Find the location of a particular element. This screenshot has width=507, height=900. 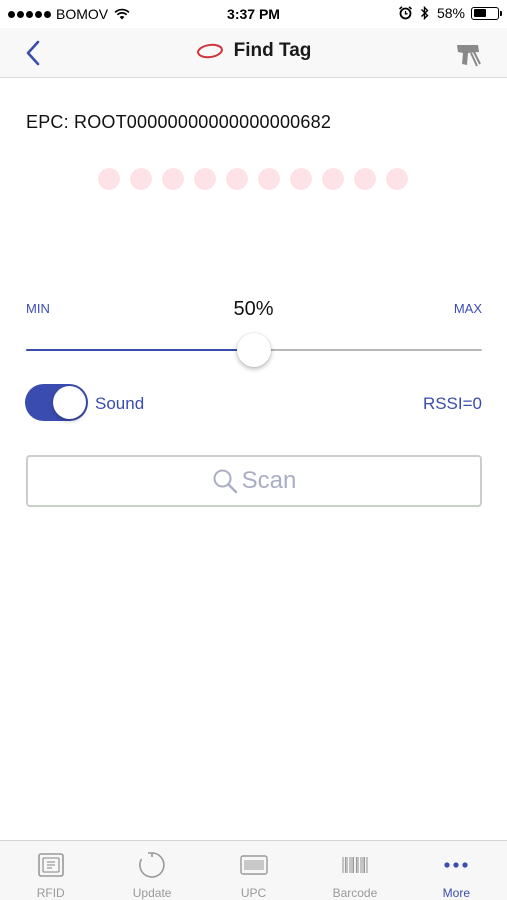

tab-label: More is located at coordinates (456, 893).